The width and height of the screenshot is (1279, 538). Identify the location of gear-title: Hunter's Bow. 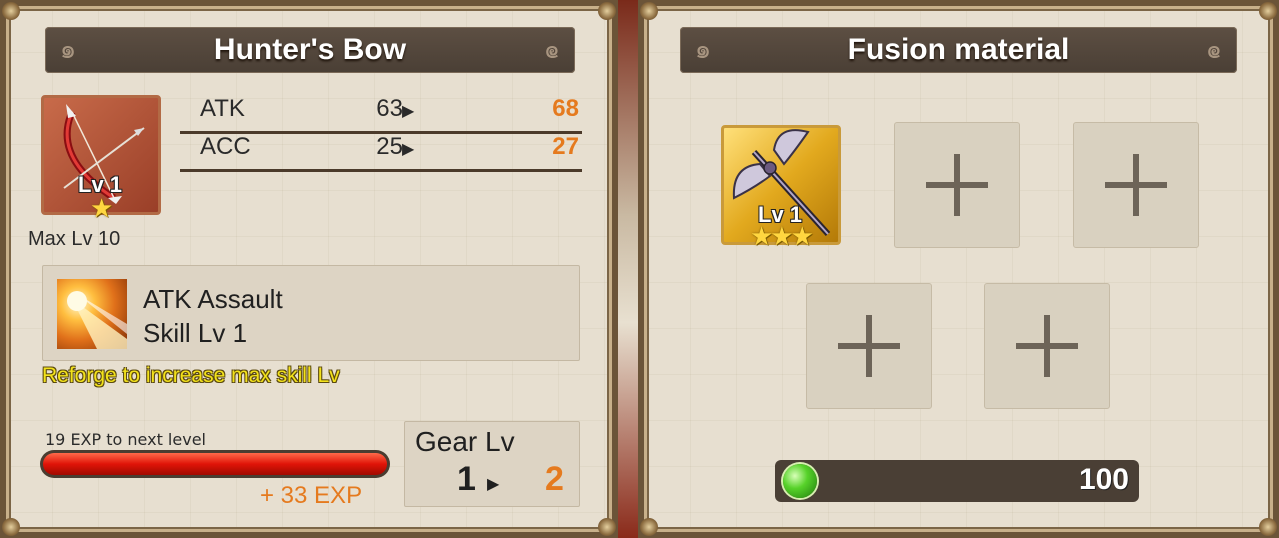
(310, 49).